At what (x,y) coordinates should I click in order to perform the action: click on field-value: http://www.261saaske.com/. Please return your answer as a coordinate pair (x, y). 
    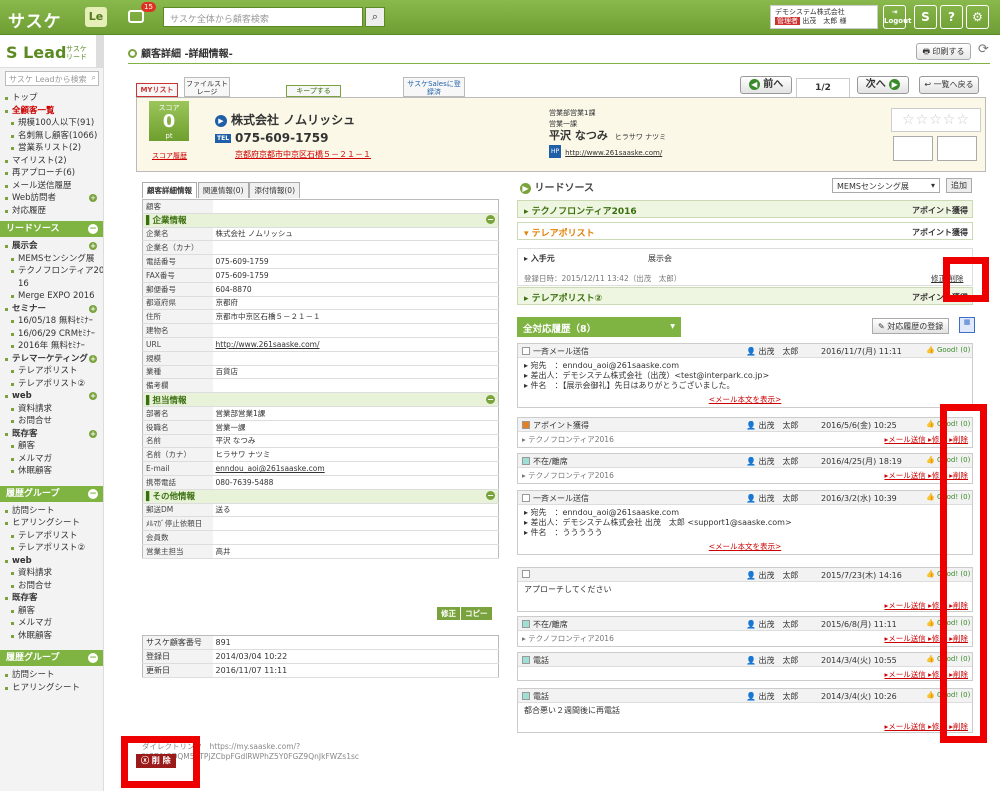
    Looking at the image, I should click on (355, 344).